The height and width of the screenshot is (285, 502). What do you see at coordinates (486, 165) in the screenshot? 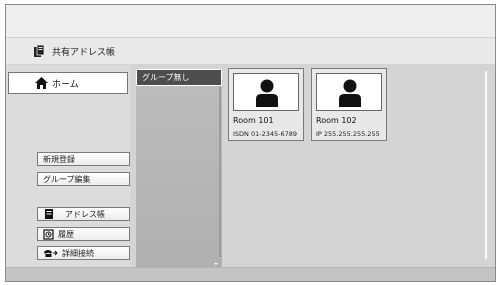
I see `content-scrollbar` at bounding box center [486, 165].